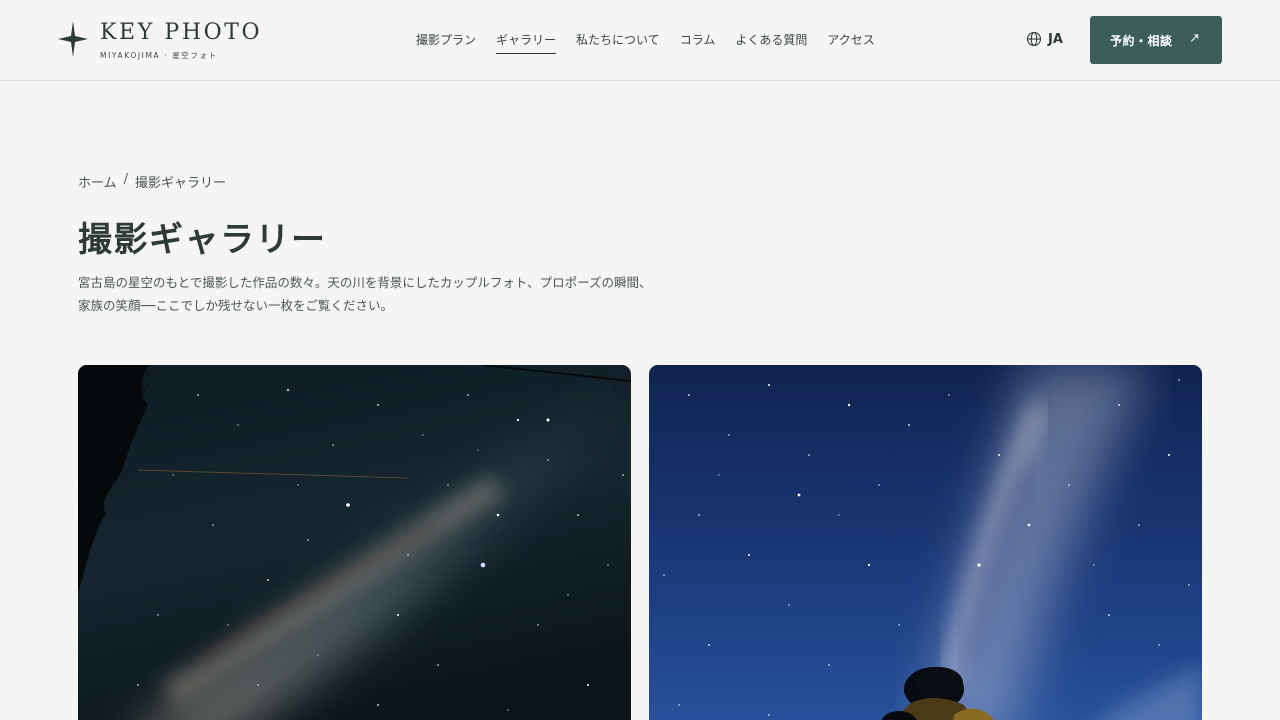  What do you see at coordinates (159, 55) in the screenshot?
I see `logo-subtitle: MIYAKOJIMA · 星空フォト` at bounding box center [159, 55].